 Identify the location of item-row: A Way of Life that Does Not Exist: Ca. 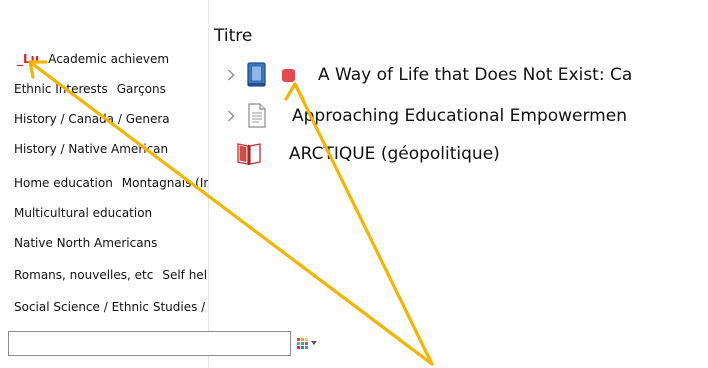
(458, 75).